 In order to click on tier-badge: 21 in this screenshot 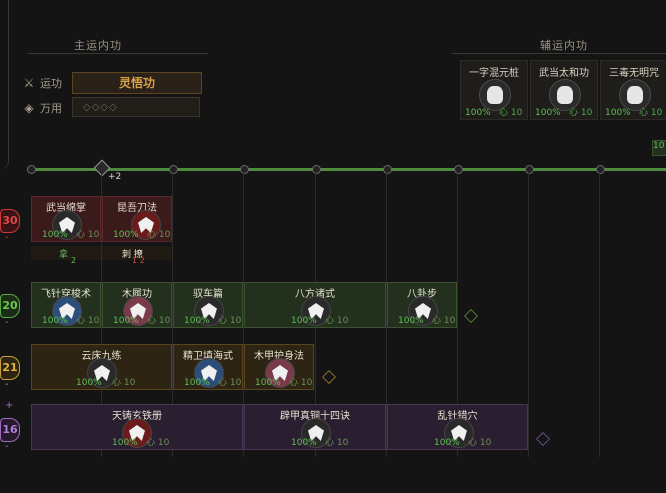, I will do `click(10, 368)`.